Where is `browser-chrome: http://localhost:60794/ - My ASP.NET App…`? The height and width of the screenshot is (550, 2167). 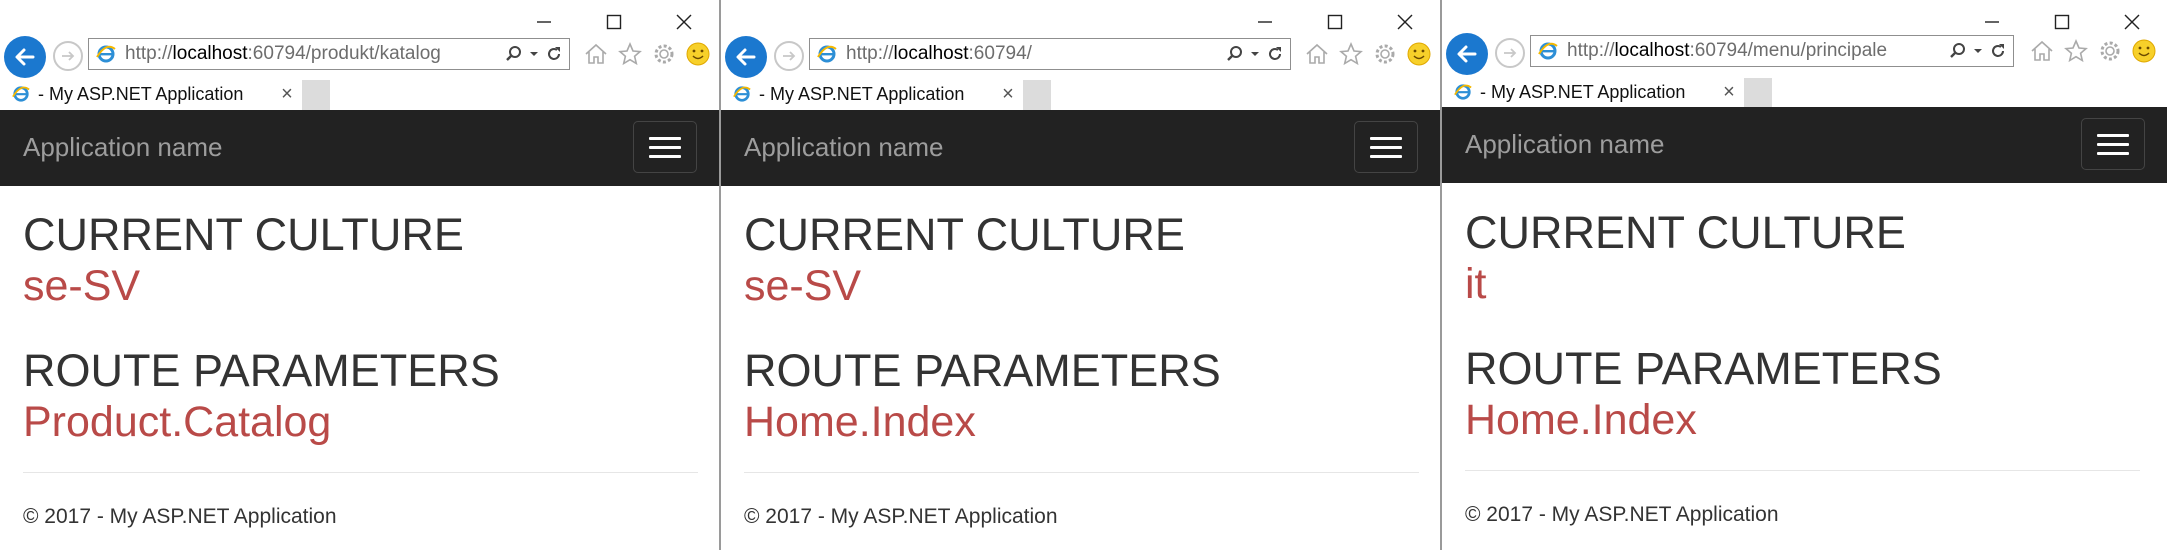 browser-chrome: http://localhost:60794/ - My ASP.NET App… is located at coordinates (1080, 55).